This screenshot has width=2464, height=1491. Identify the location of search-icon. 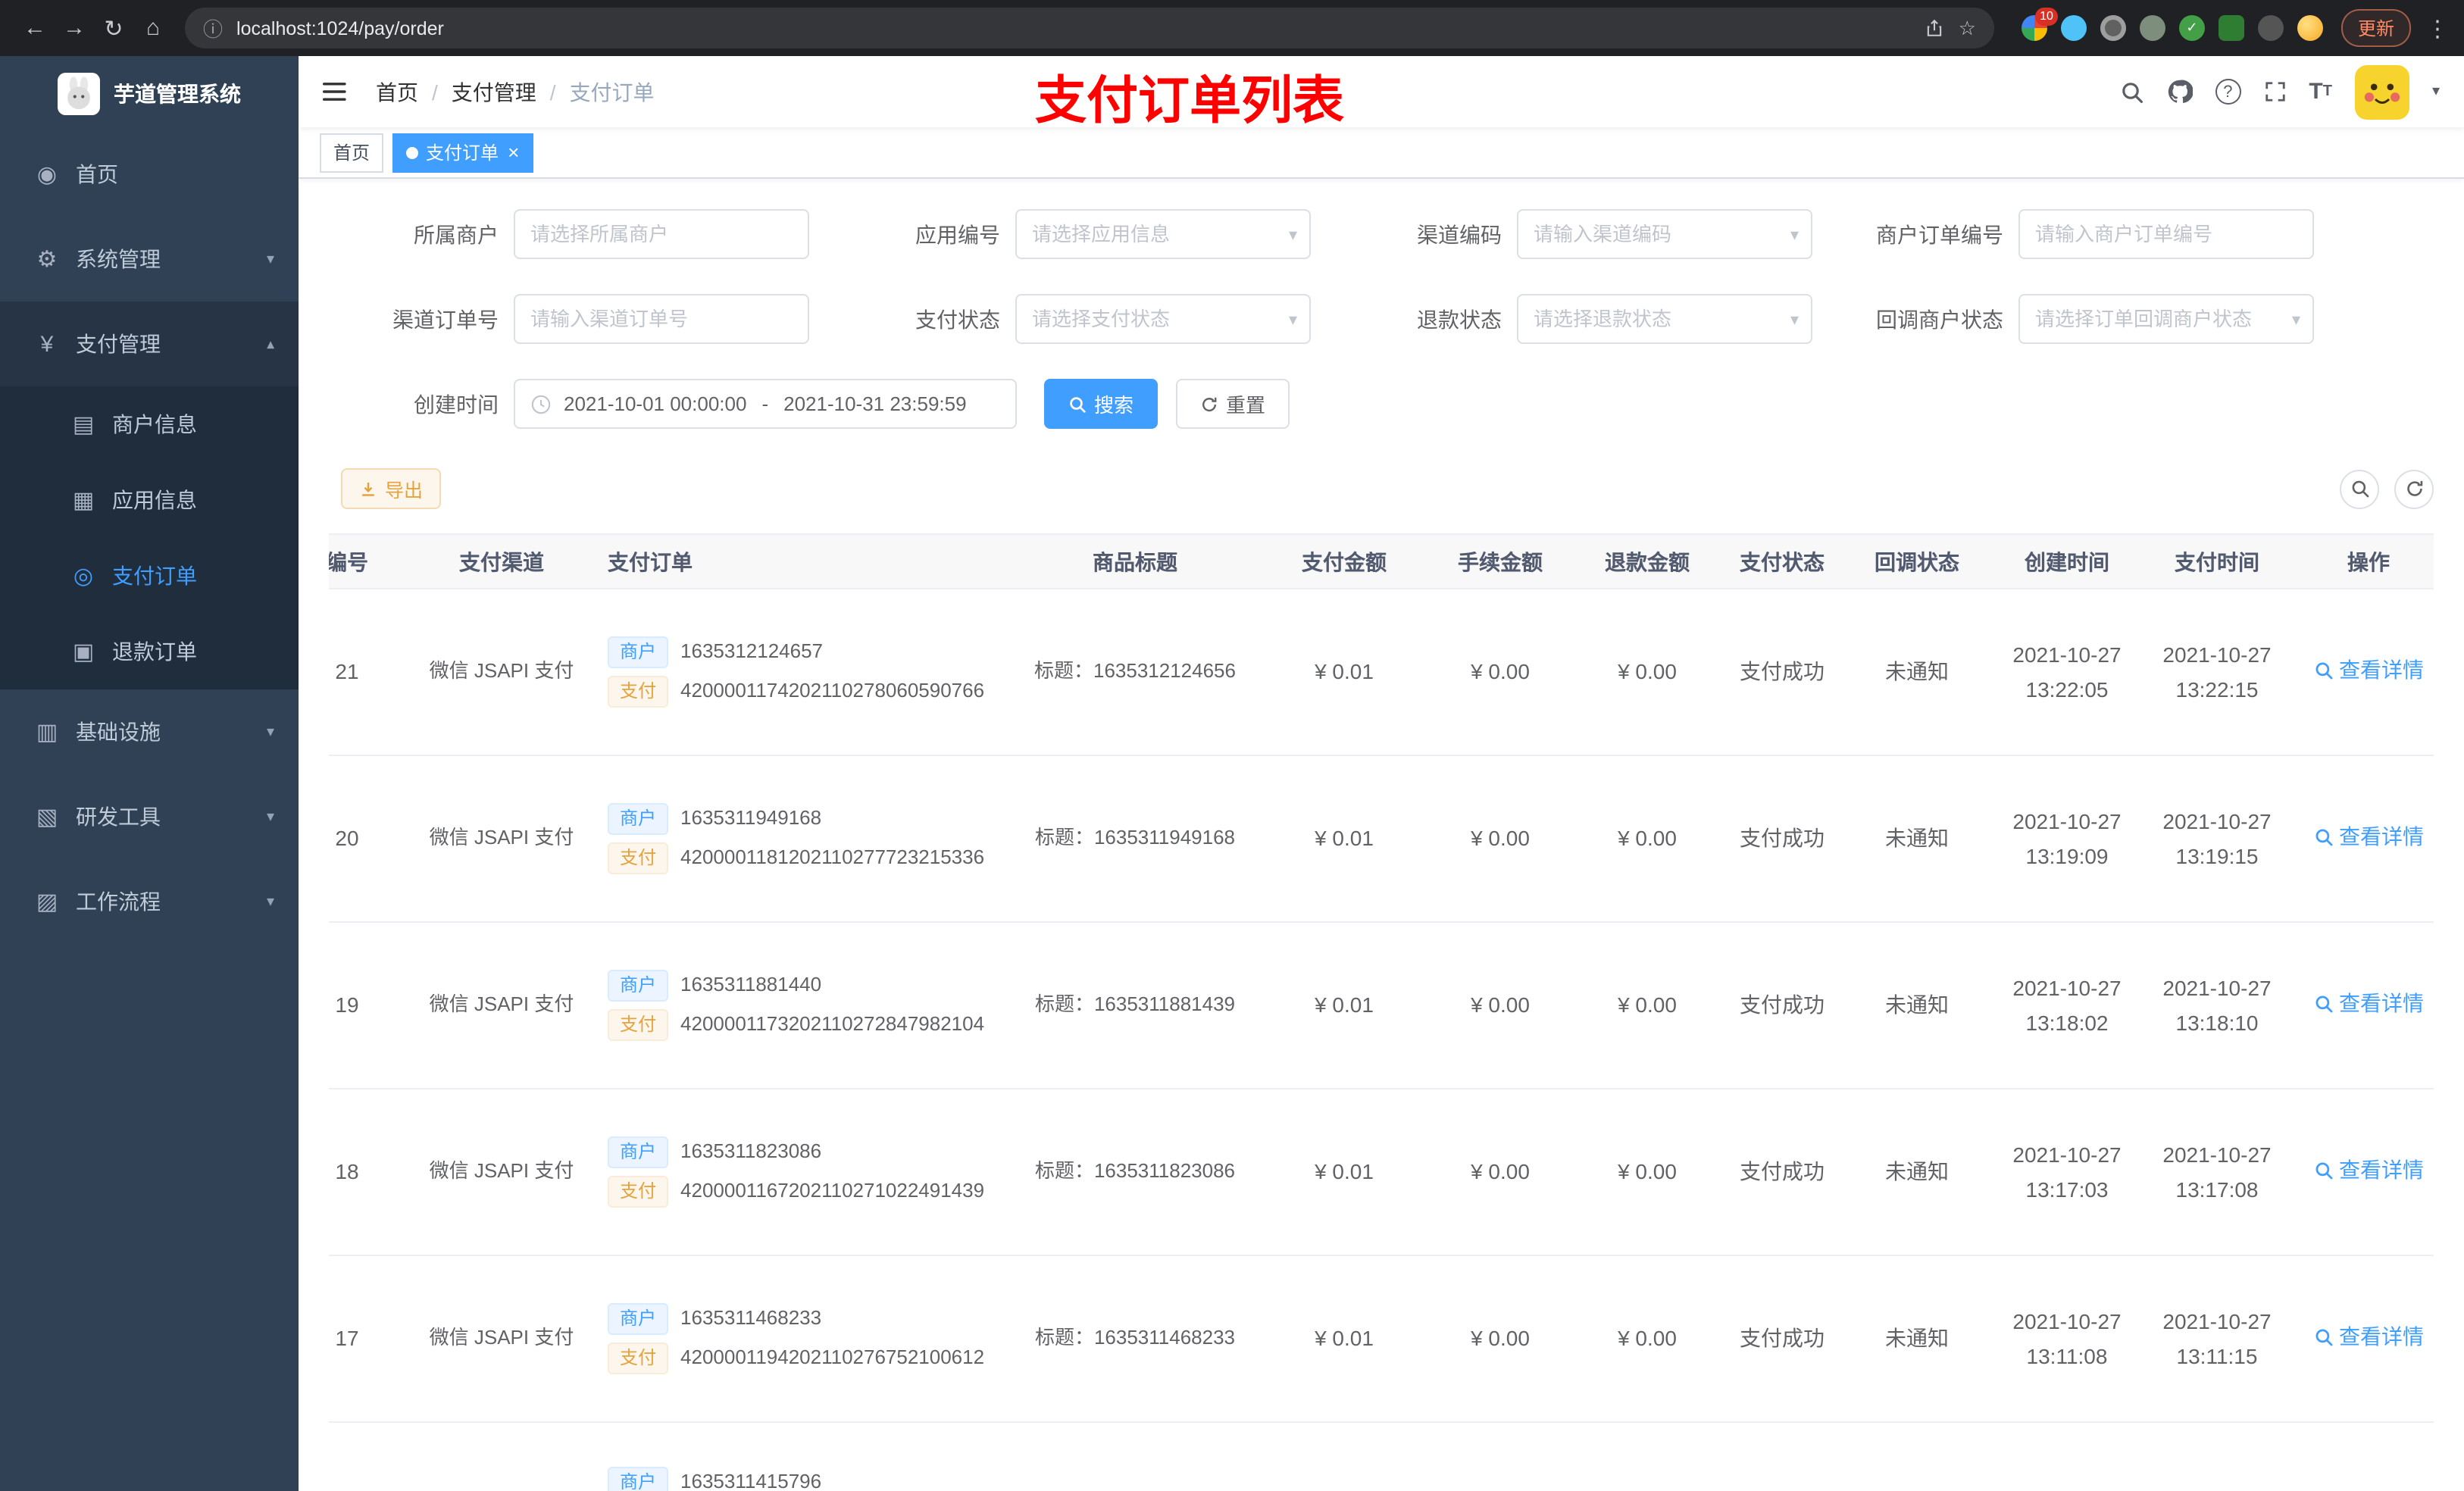
(2131, 92).